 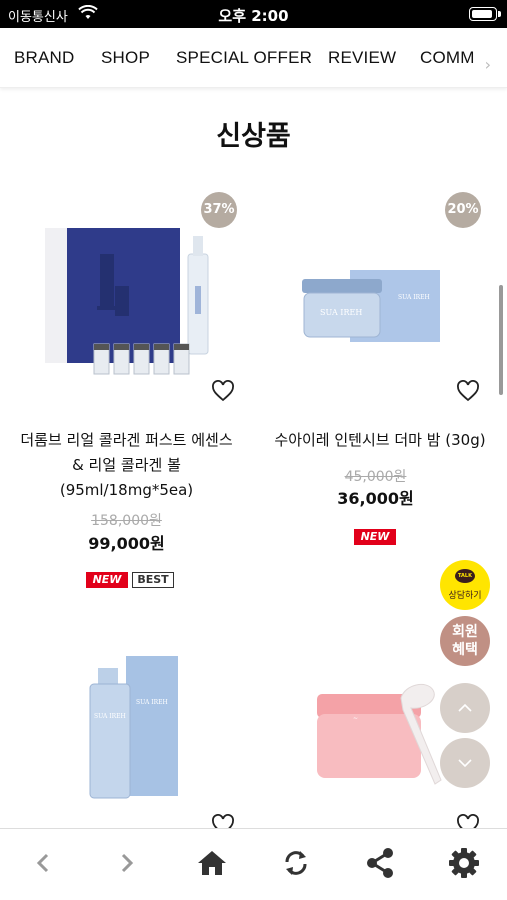 What do you see at coordinates (44, 58) in the screenshot?
I see `nav-brand: BRAND` at bounding box center [44, 58].